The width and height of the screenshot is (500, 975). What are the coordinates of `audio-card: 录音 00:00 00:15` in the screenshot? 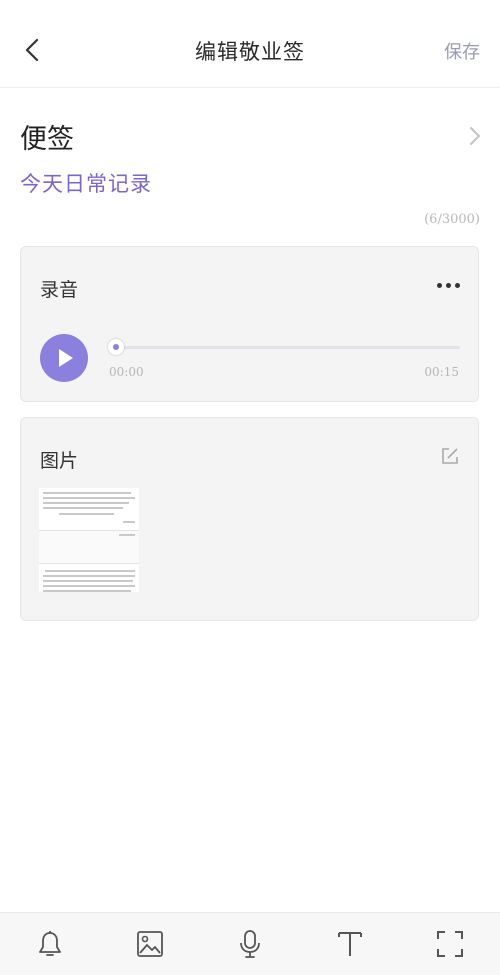 It's located at (249, 324).